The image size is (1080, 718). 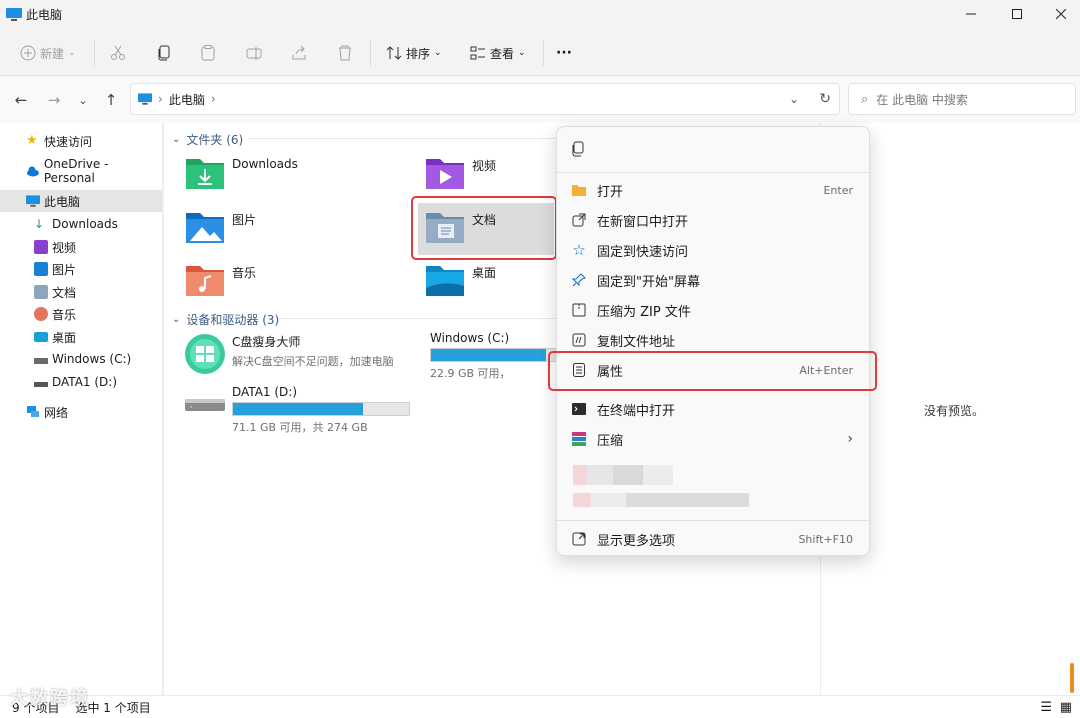 I want to click on folder-tile-pictures: 图片, so click(x=294, y=229).